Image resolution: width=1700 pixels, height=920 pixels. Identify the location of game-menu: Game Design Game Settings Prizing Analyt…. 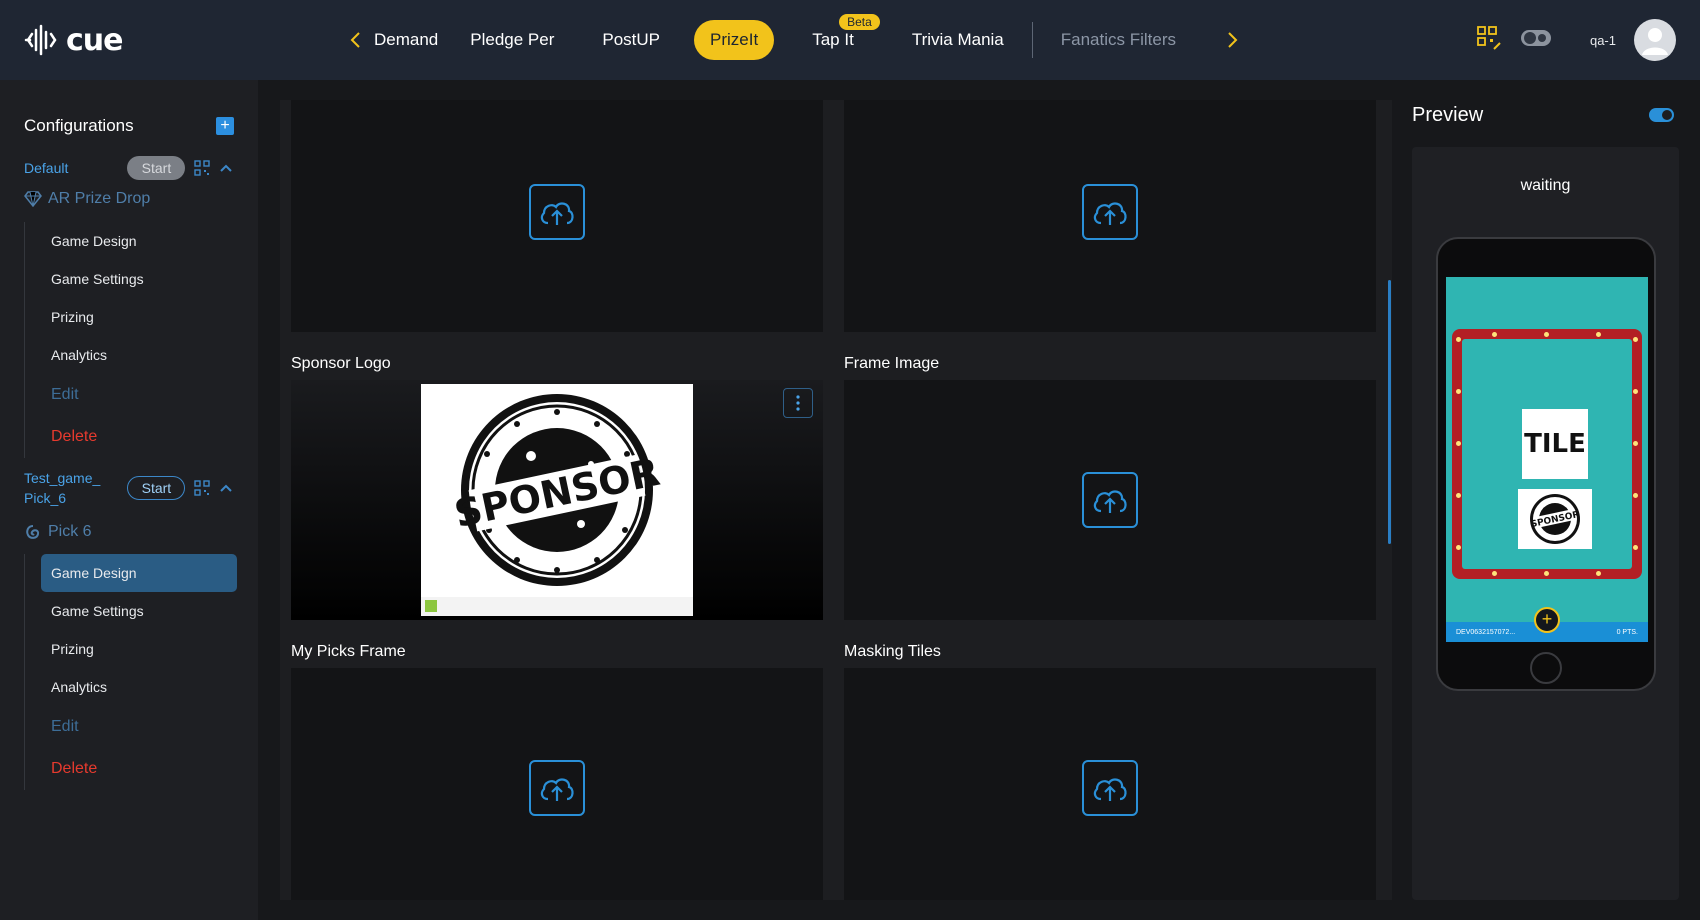
(130, 340).